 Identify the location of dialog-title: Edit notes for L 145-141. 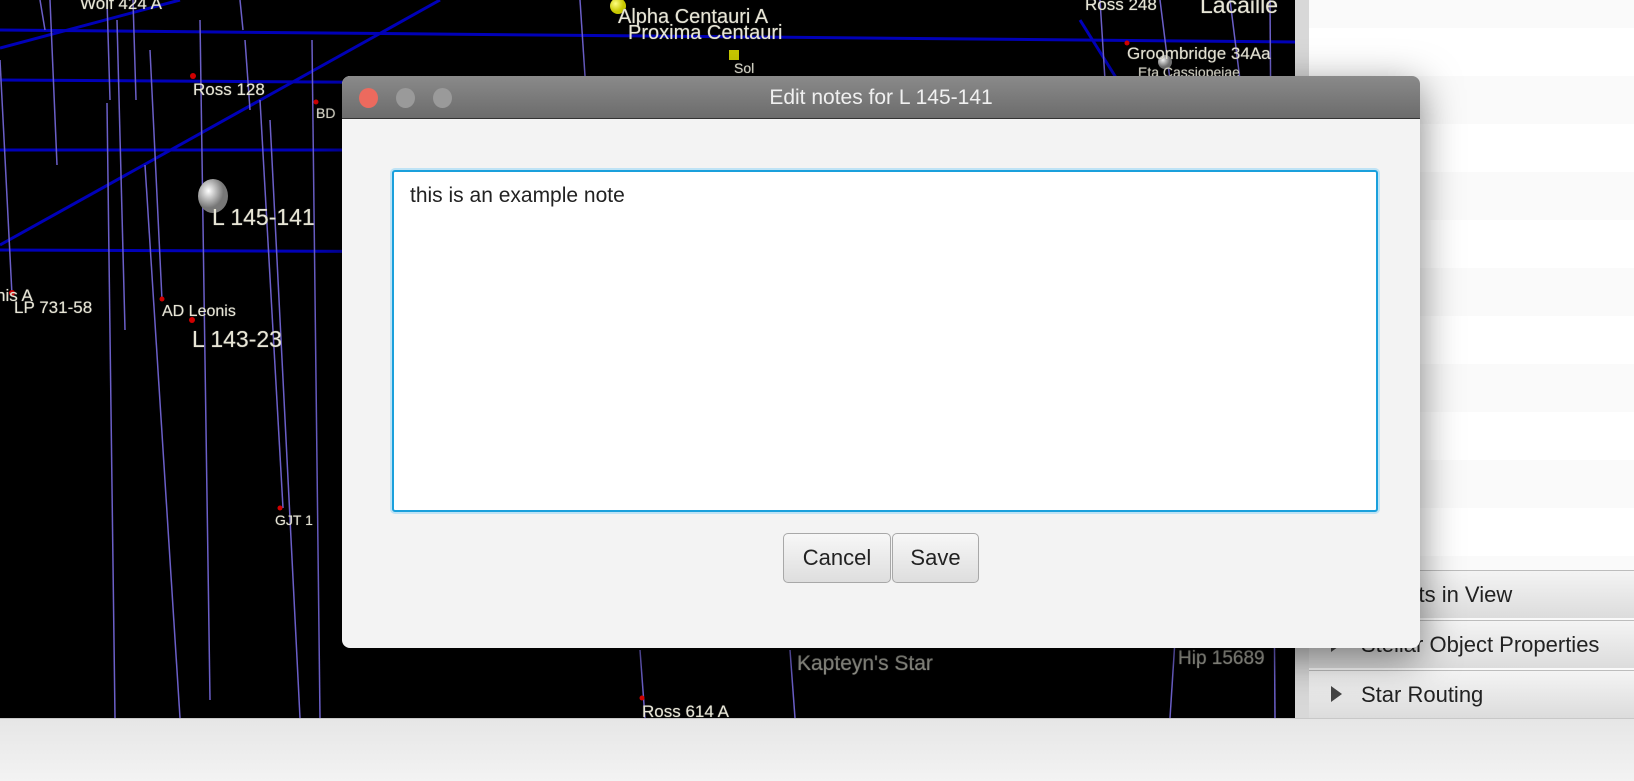
(881, 97).